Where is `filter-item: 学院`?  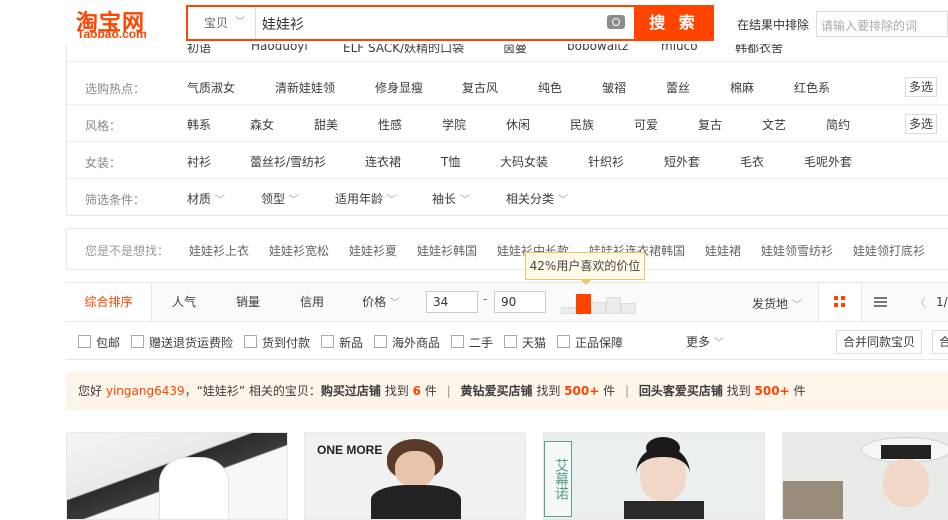 filter-item: 学院 is located at coordinates (454, 124).